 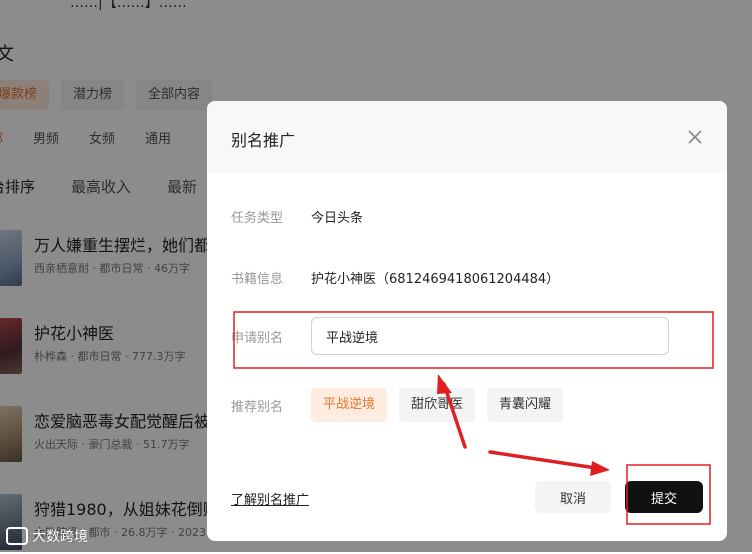 What do you see at coordinates (60, 537) in the screenshot?
I see `watermark-text: 大数跨境` at bounding box center [60, 537].